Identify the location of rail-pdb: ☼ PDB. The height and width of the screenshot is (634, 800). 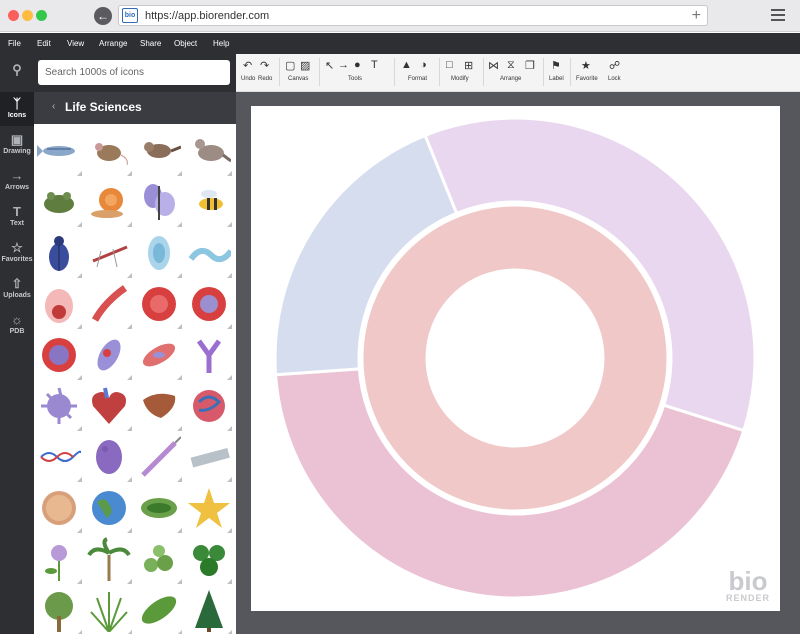
(17, 325).